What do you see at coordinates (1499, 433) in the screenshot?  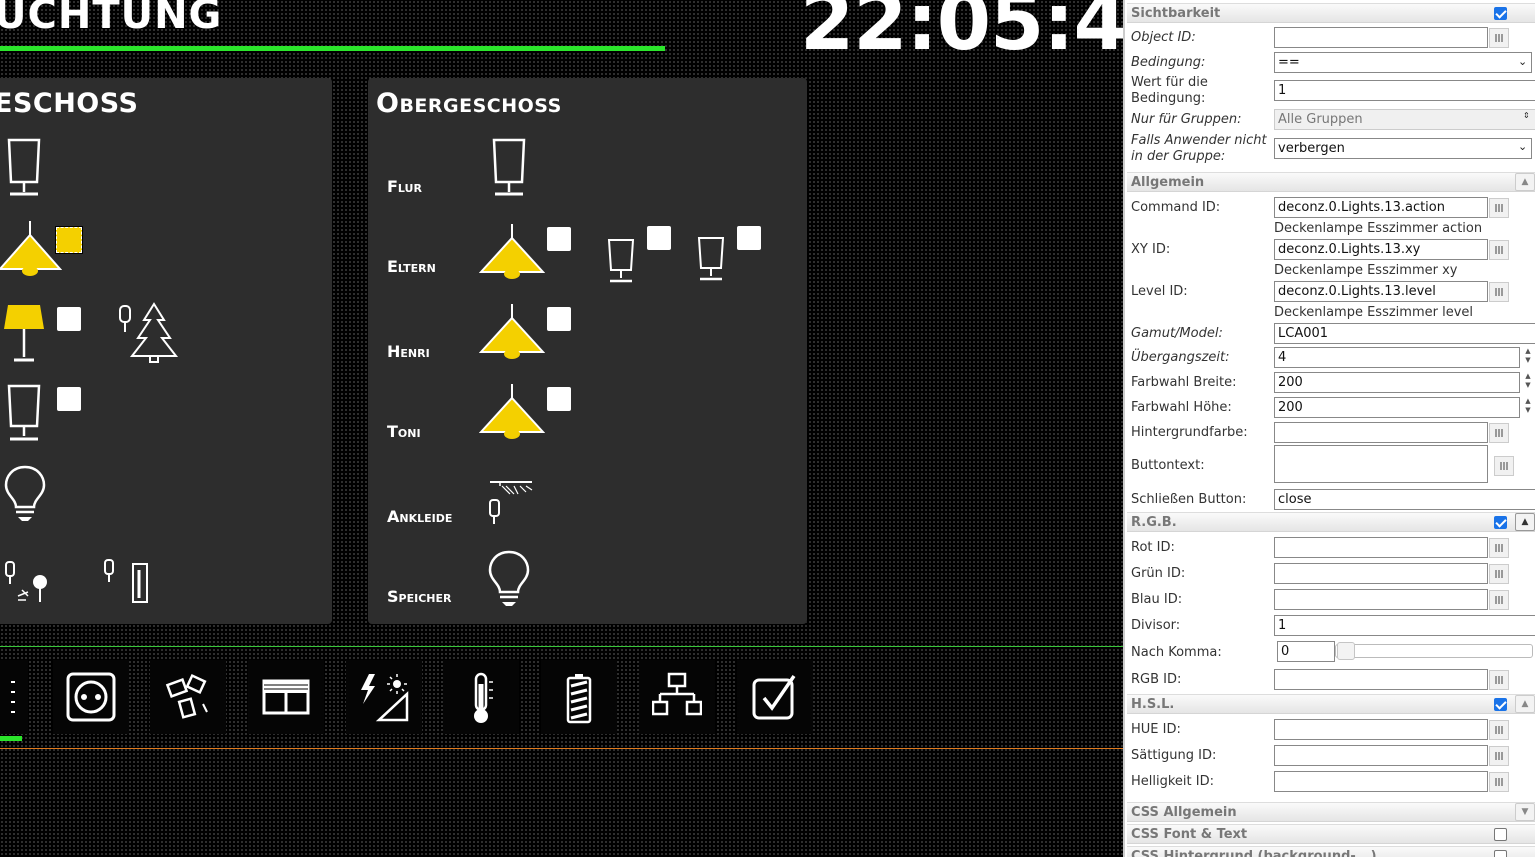 I see `bg-color-picker-button` at bounding box center [1499, 433].